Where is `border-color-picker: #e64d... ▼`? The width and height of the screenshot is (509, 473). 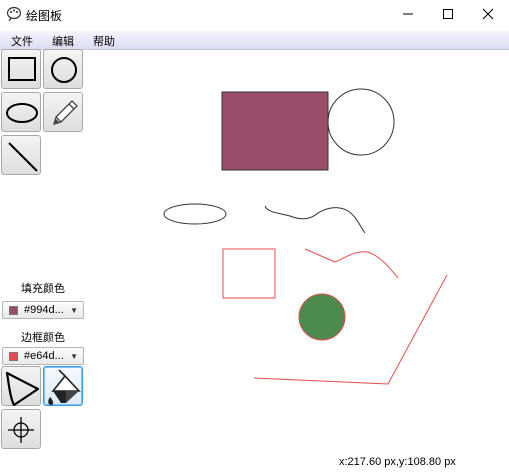
border-color-picker: #e64d... ▼ is located at coordinates (43, 356).